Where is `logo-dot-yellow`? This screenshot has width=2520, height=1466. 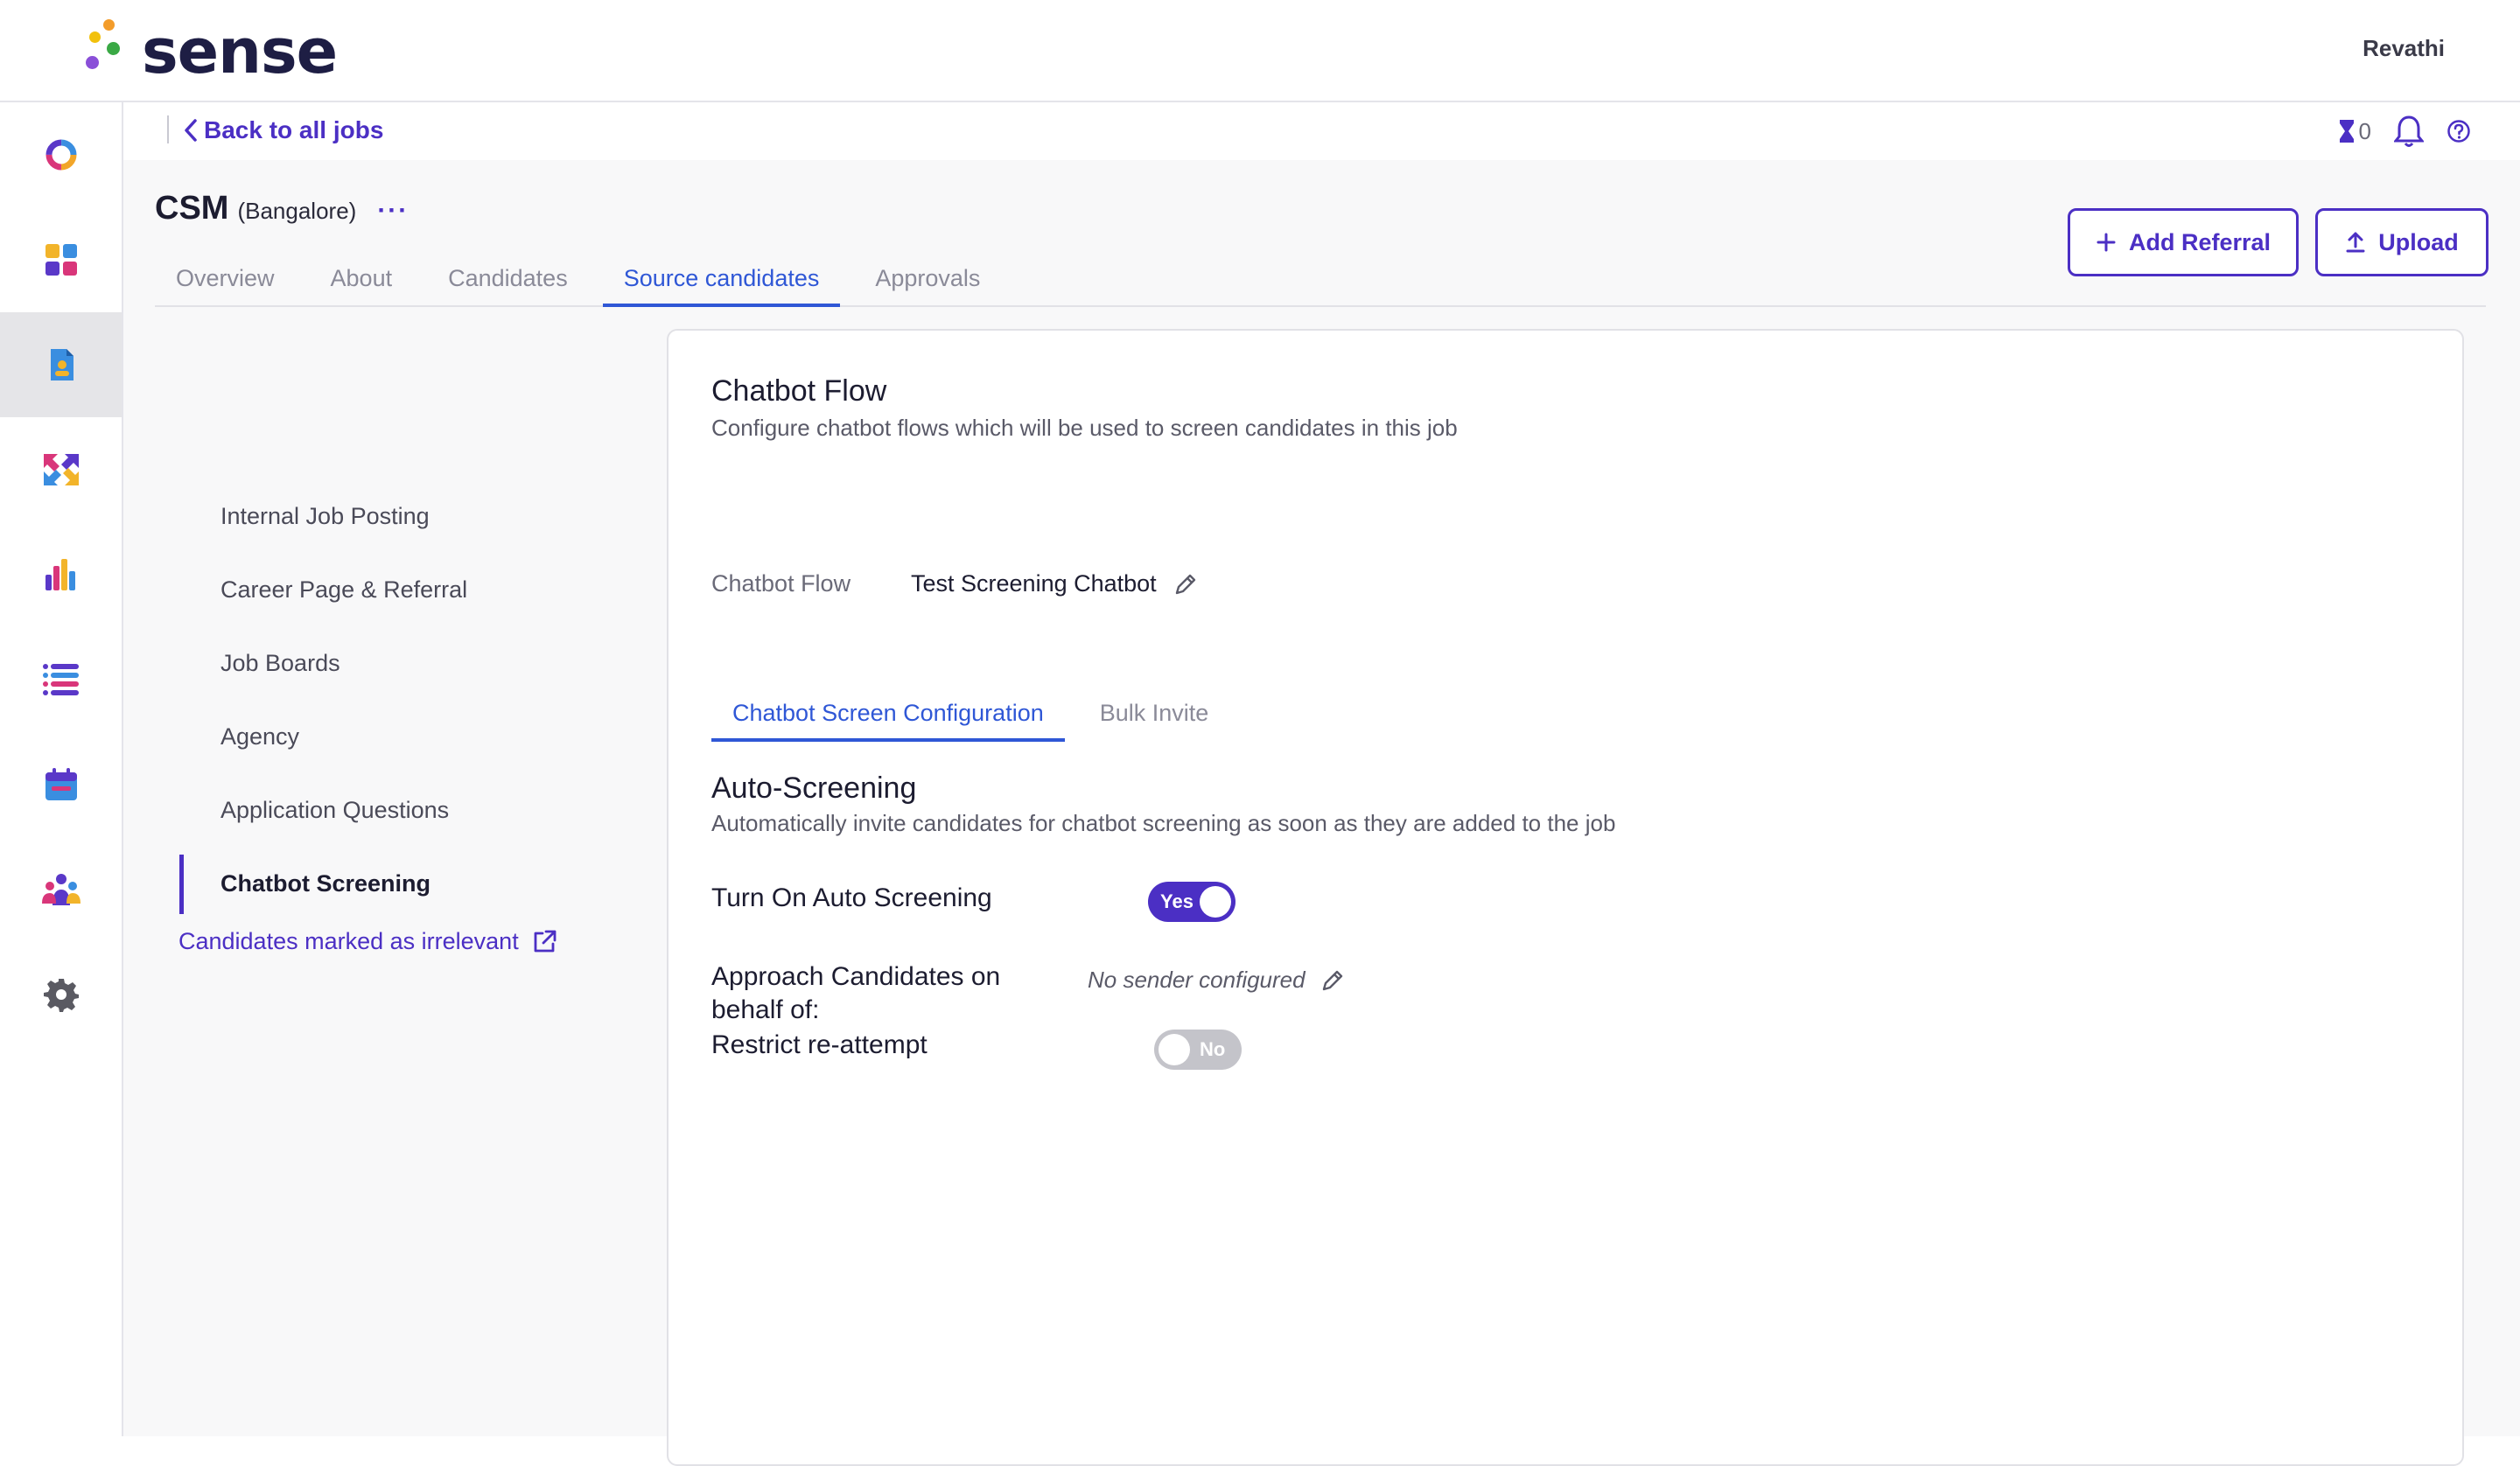
logo-dot-yellow is located at coordinates (95, 37).